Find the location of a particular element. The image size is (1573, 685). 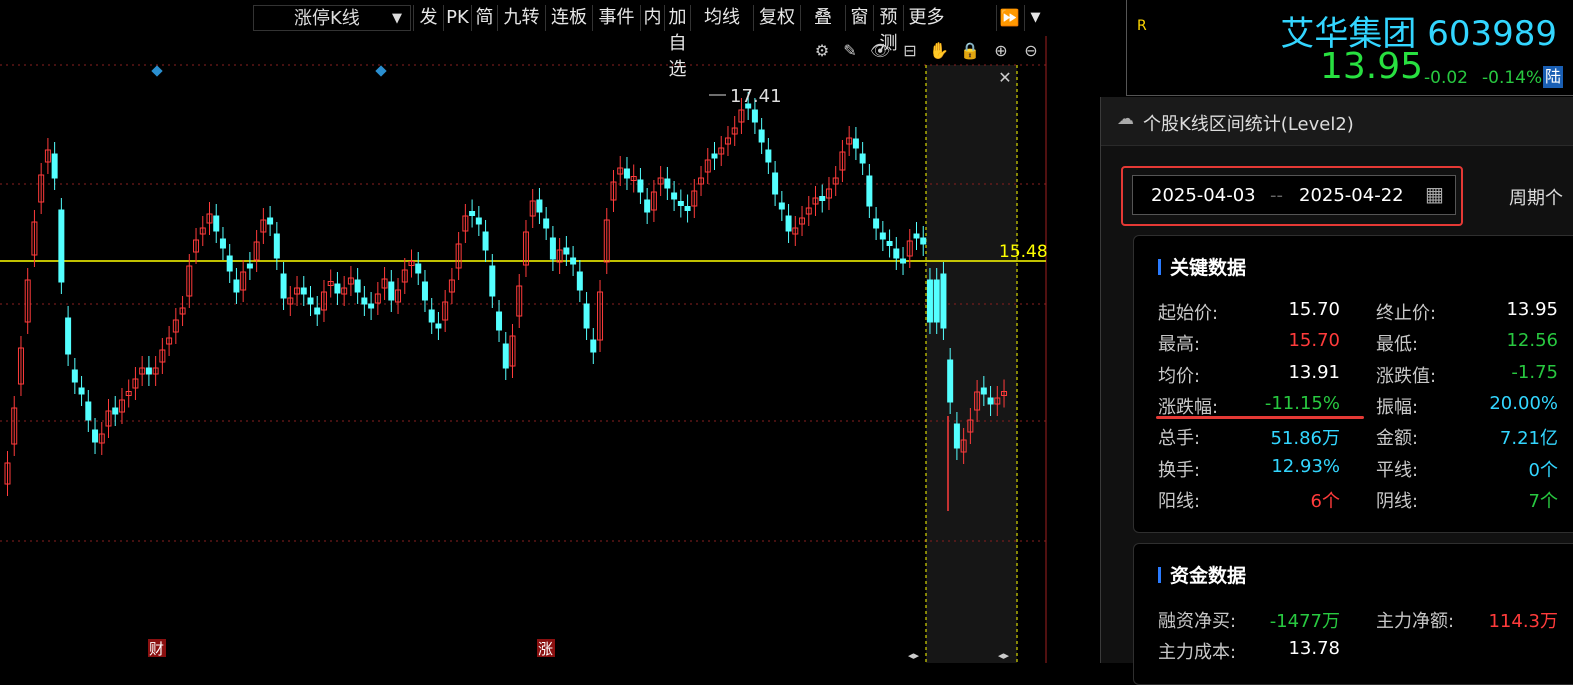

fund-data-title: 资金数据 is located at coordinates (1208, 576).